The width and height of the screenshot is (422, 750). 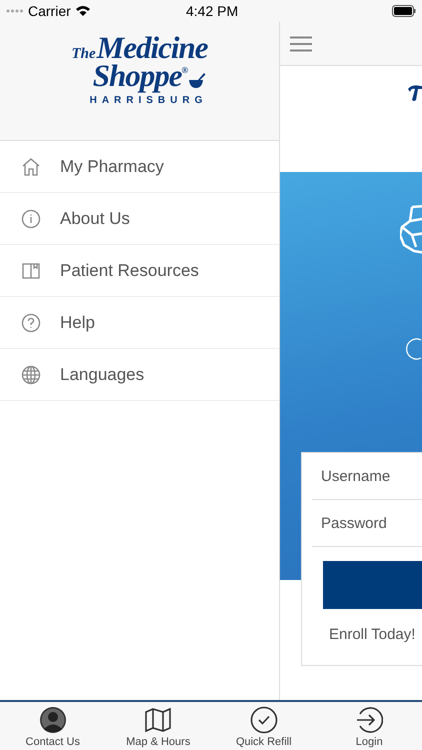 What do you see at coordinates (212, 11) in the screenshot?
I see `status-time: 4:42 PM` at bounding box center [212, 11].